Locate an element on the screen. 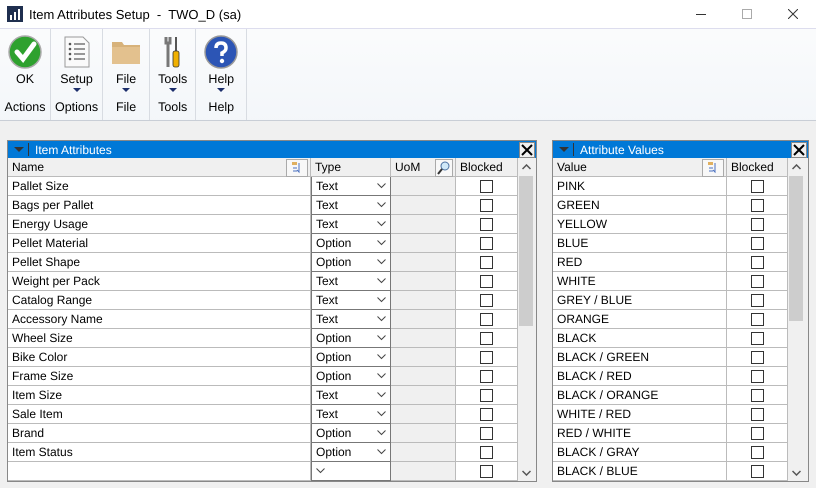  ribbon-button: Setup is located at coordinates (76, 64).